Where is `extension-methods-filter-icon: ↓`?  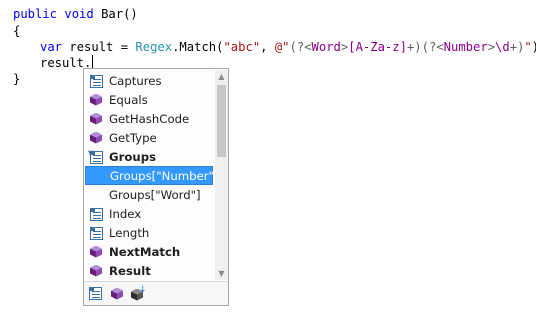 extension-methods-filter-icon: ↓ is located at coordinates (138, 293).